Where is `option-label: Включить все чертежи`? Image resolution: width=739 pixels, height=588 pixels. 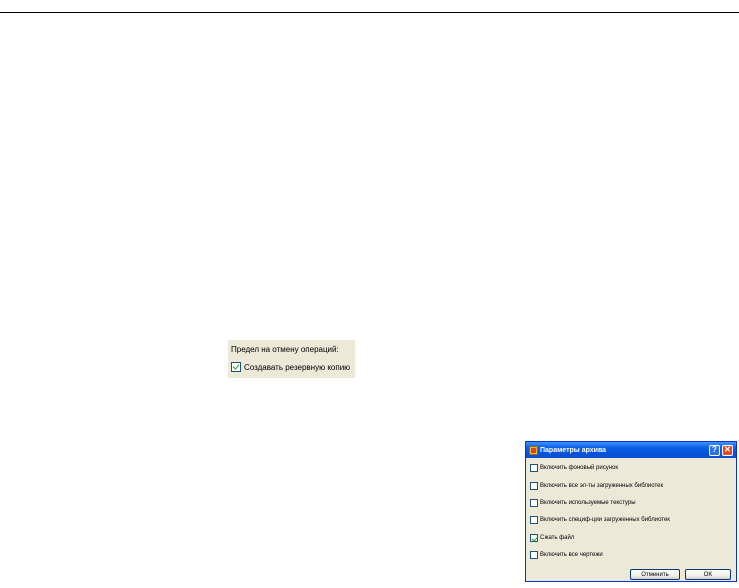
option-label: Включить все чертежи is located at coordinates (571, 555).